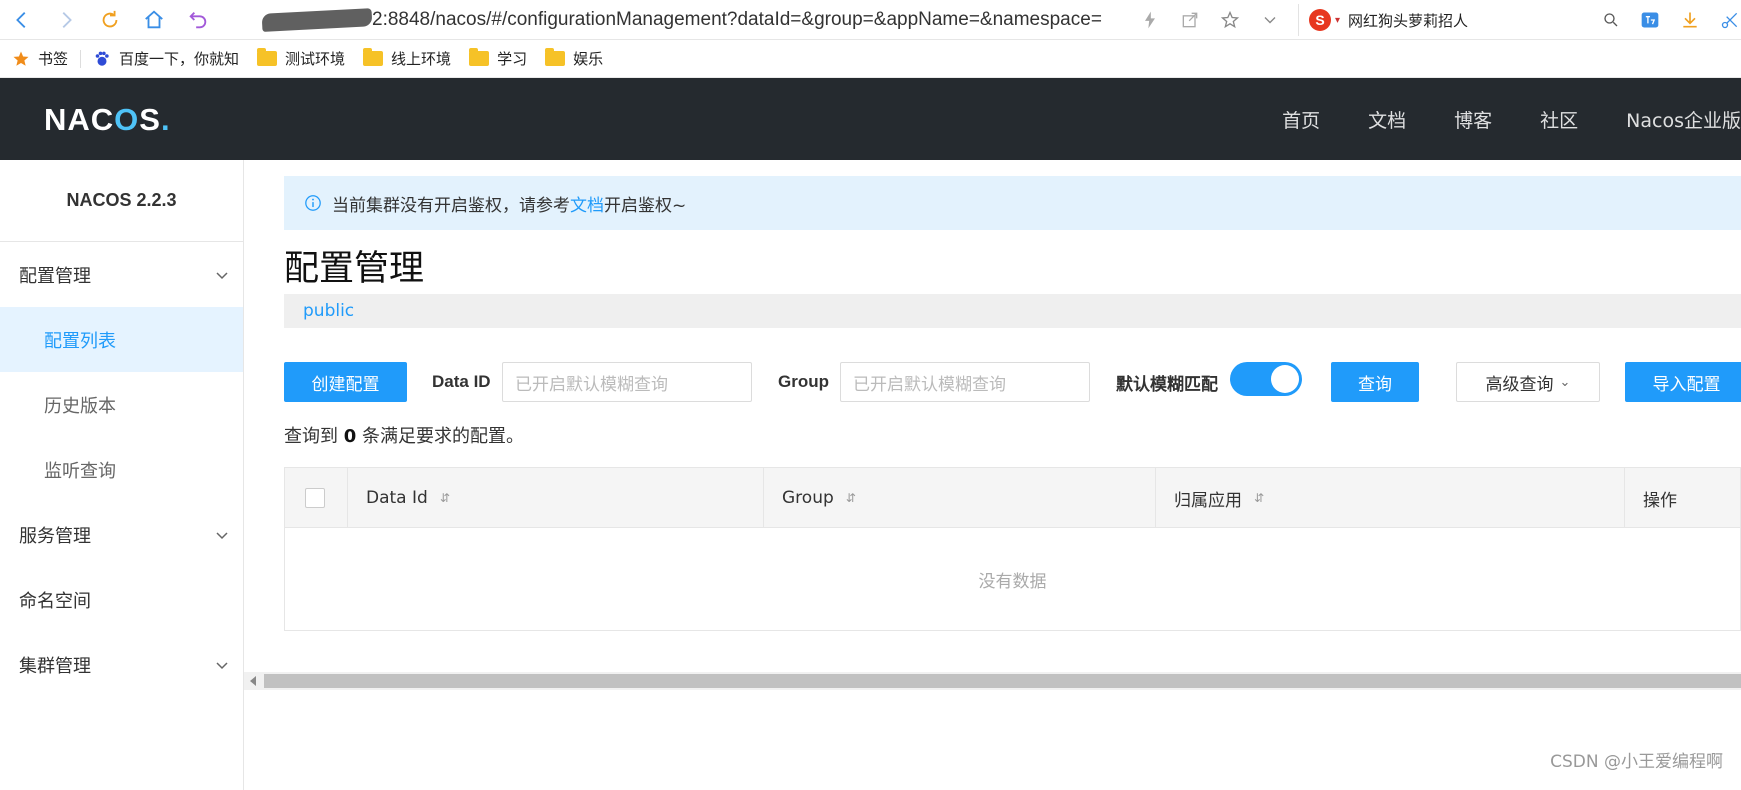 The height and width of the screenshot is (790, 1741). What do you see at coordinates (121, 469) in the screenshot?
I see `menu-item-listener: 监听查询` at bounding box center [121, 469].